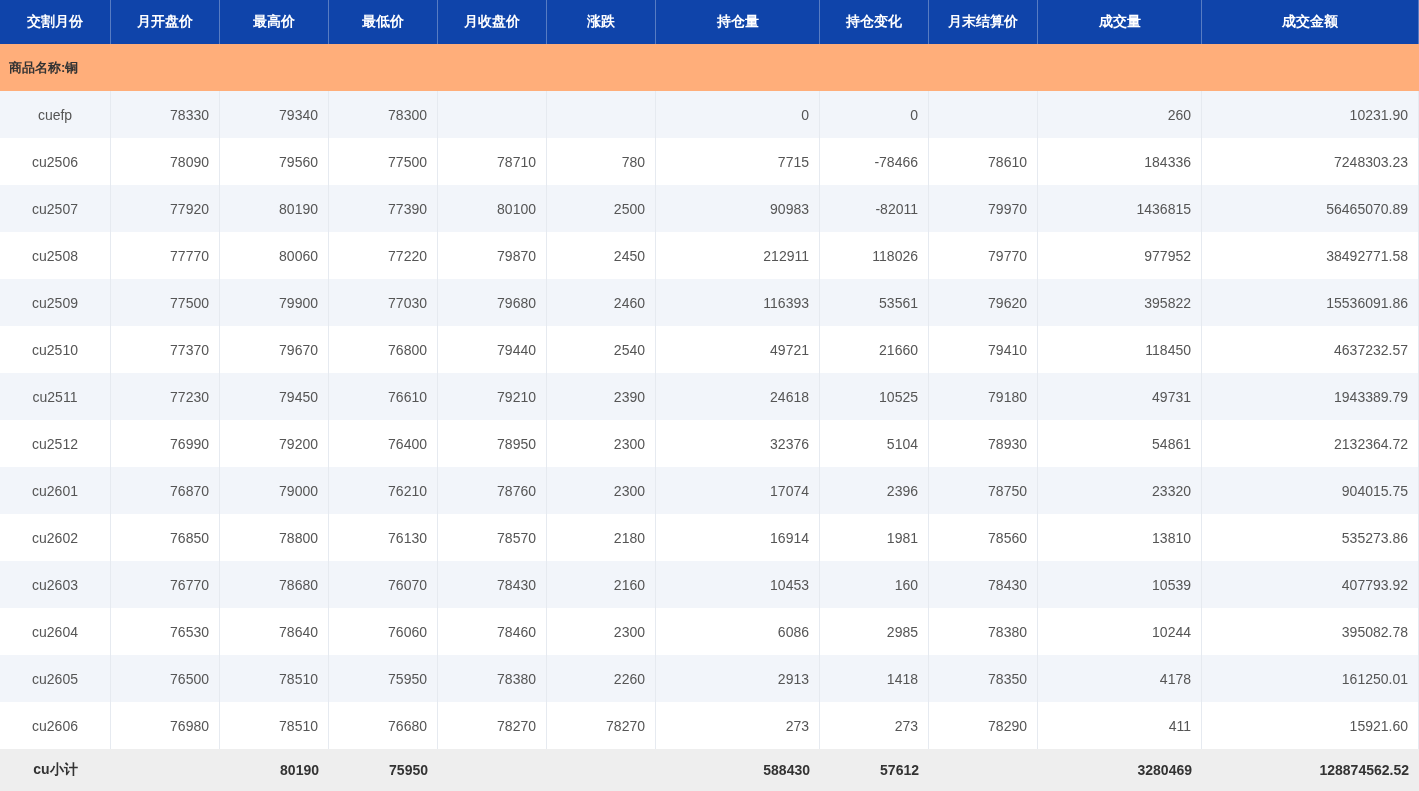 The image size is (1419, 791). What do you see at coordinates (189, 584) in the screenshot?
I see `table-cell: 76770` at bounding box center [189, 584].